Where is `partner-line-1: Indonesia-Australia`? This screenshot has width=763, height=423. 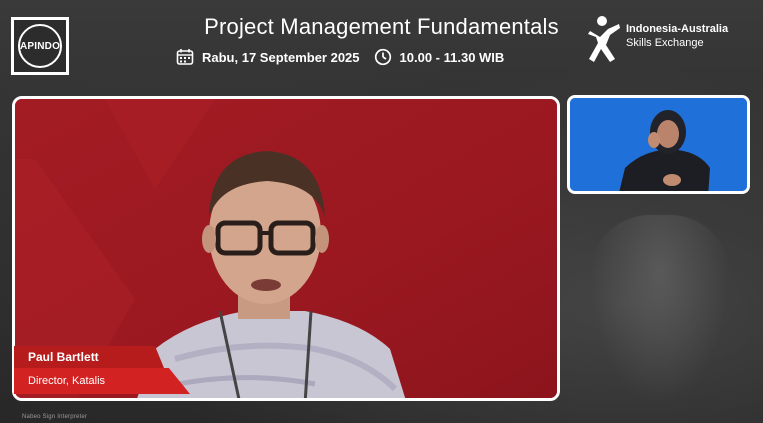 partner-line-1: Indonesia-Australia is located at coordinates (677, 29).